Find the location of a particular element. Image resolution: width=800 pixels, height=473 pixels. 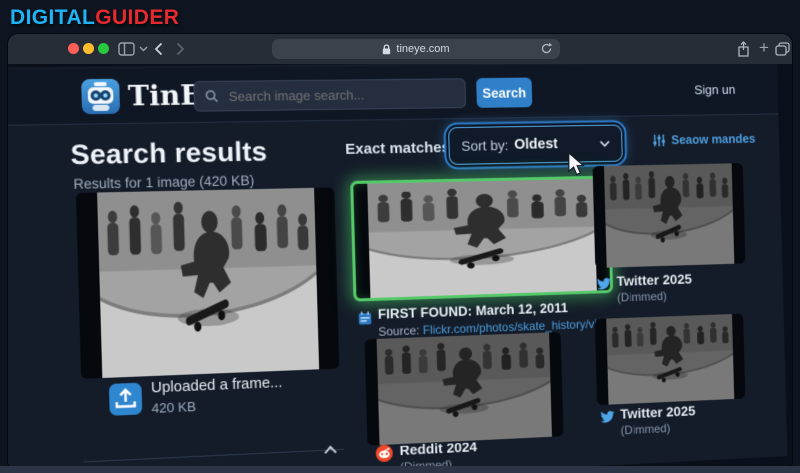

forward-icon is located at coordinates (180, 49).